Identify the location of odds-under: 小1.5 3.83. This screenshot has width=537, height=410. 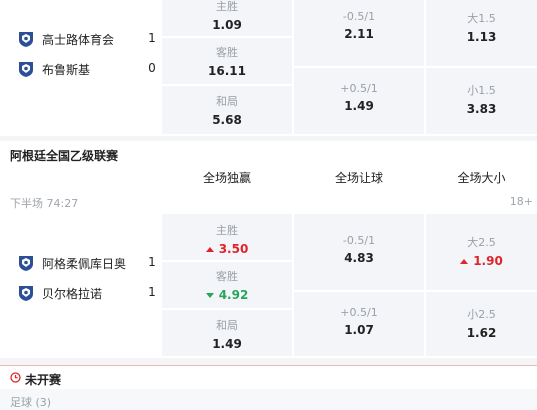
(481, 101).